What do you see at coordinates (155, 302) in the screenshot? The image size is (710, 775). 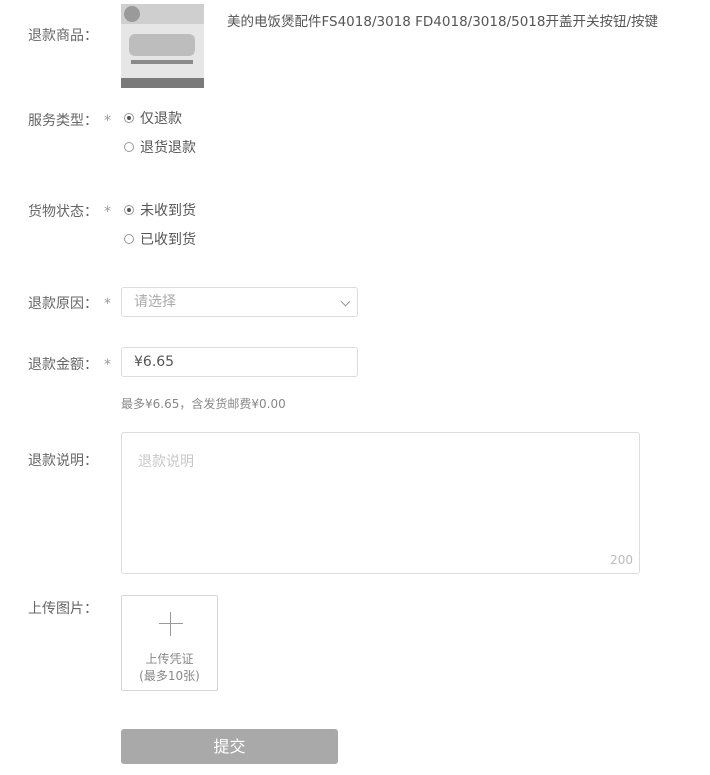 I see `reason-placeholder: 请选择` at bounding box center [155, 302].